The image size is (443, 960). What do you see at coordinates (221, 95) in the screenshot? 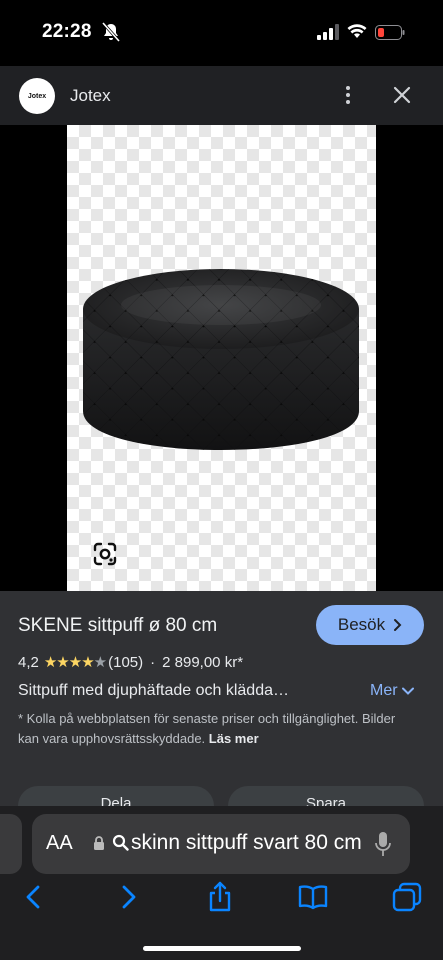
I see `source-header: Jotex Jotex` at bounding box center [221, 95].